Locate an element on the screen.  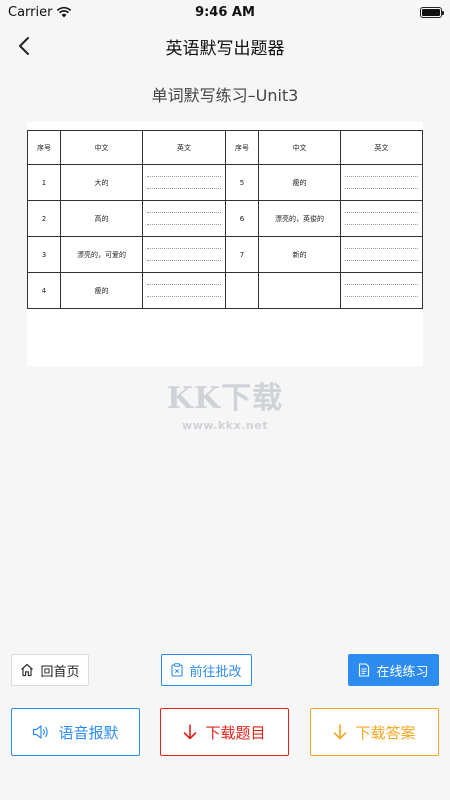
status-left: Carrier is located at coordinates (40, 12).